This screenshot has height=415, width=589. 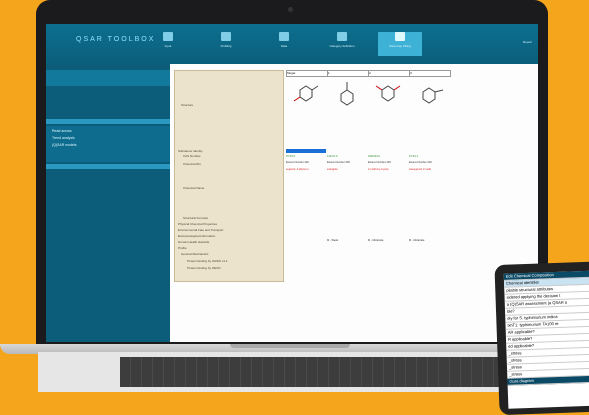 I want to click on tree-protein-binding-oecd: Protein binding by OECD, so click(x=204, y=268).